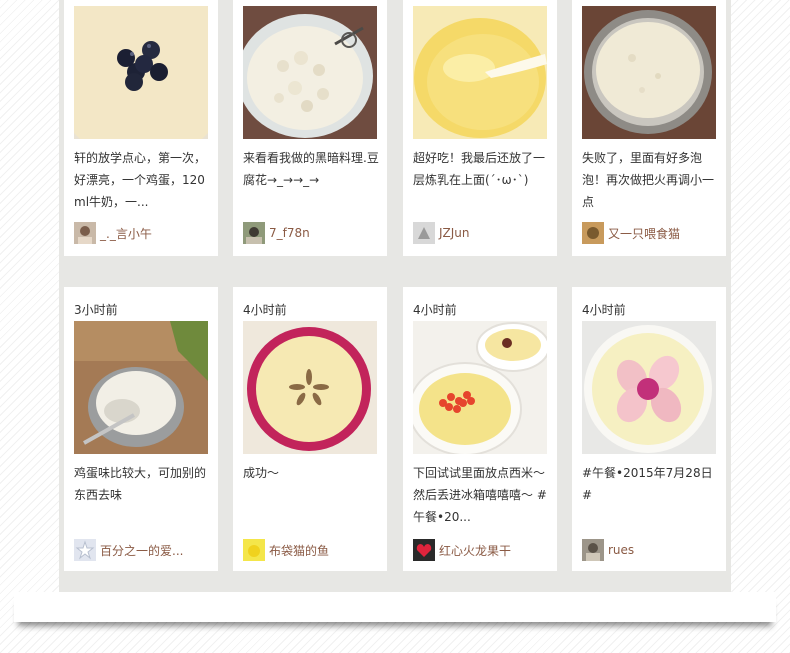 The width and height of the screenshot is (790, 653). What do you see at coordinates (621, 550) in the screenshot?
I see `username: rues` at bounding box center [621, 550].